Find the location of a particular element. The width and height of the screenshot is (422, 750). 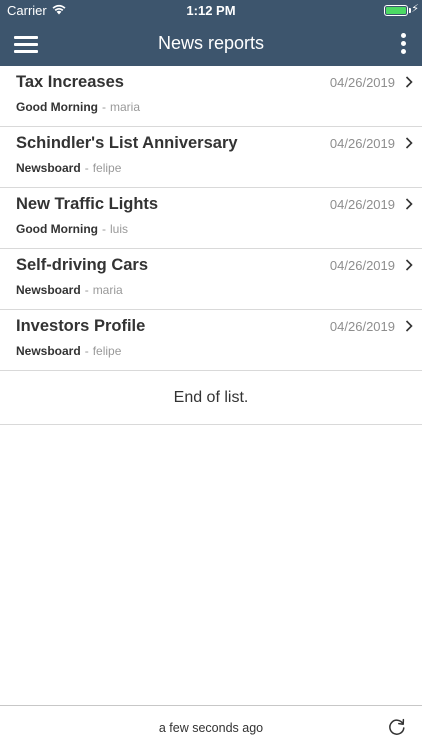

report-title: Tax Increases is located at coordinates (70, 82).